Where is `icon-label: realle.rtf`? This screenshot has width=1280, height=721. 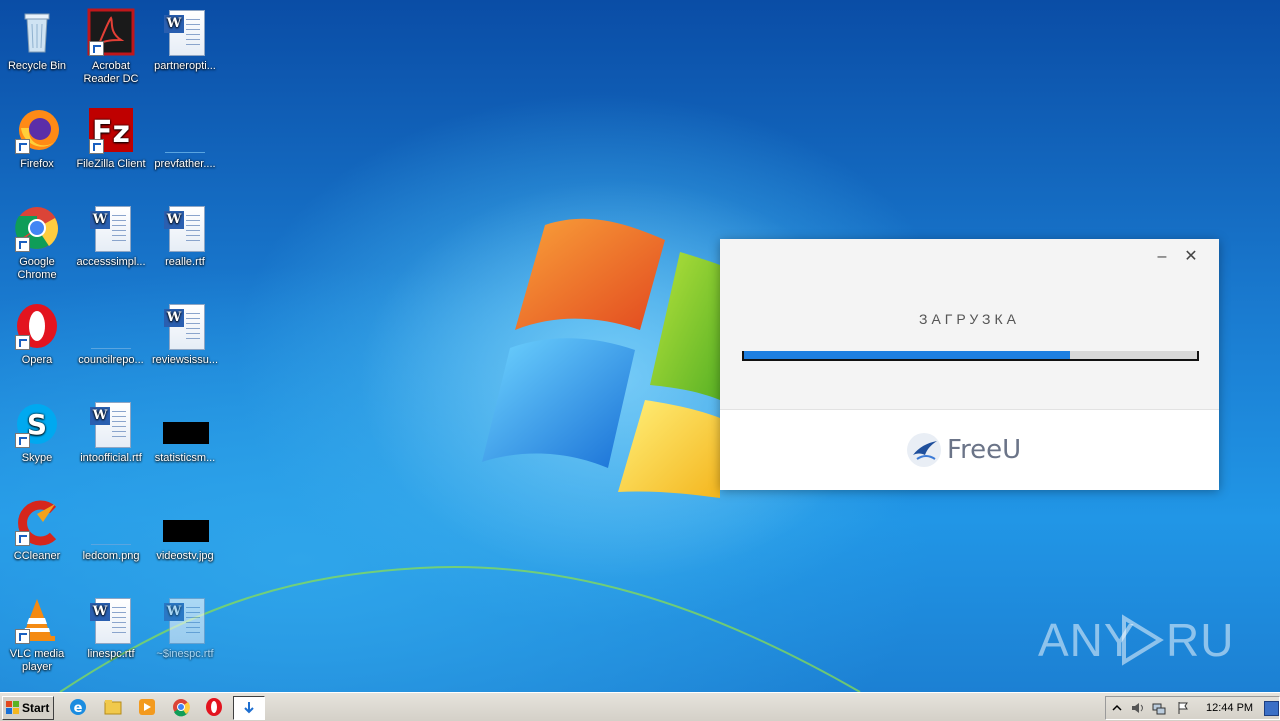
icon-label: realle.rtf is located at coordinates (185, 262).